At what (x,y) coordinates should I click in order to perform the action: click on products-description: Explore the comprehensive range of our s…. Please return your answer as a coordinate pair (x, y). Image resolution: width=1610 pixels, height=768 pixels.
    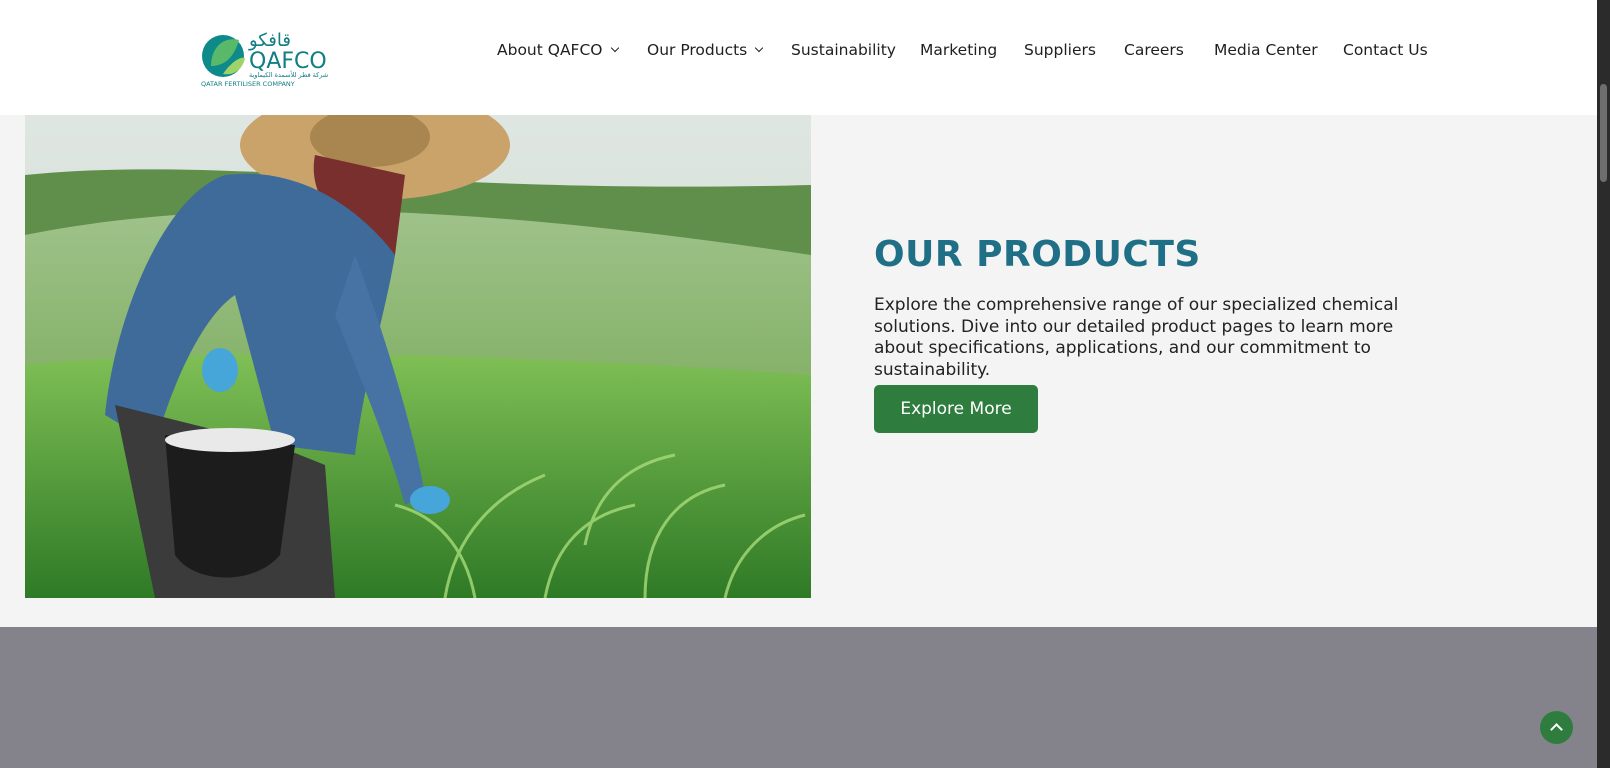
    Looking at the image, I should click on (1136, 338).